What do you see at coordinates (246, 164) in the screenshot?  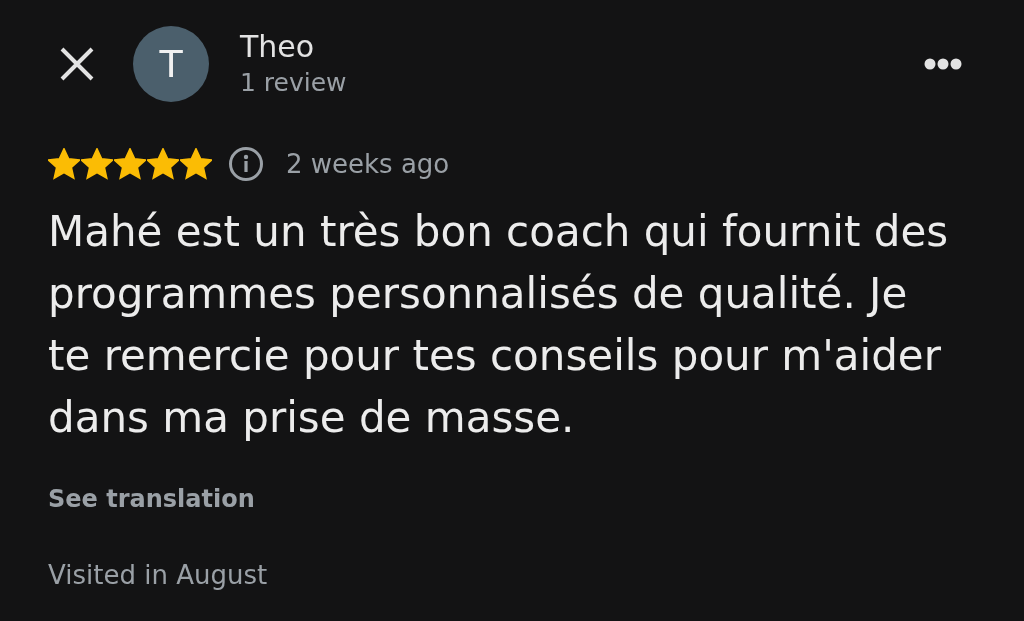 I see `info-icon` at bounding box center [246, 164].